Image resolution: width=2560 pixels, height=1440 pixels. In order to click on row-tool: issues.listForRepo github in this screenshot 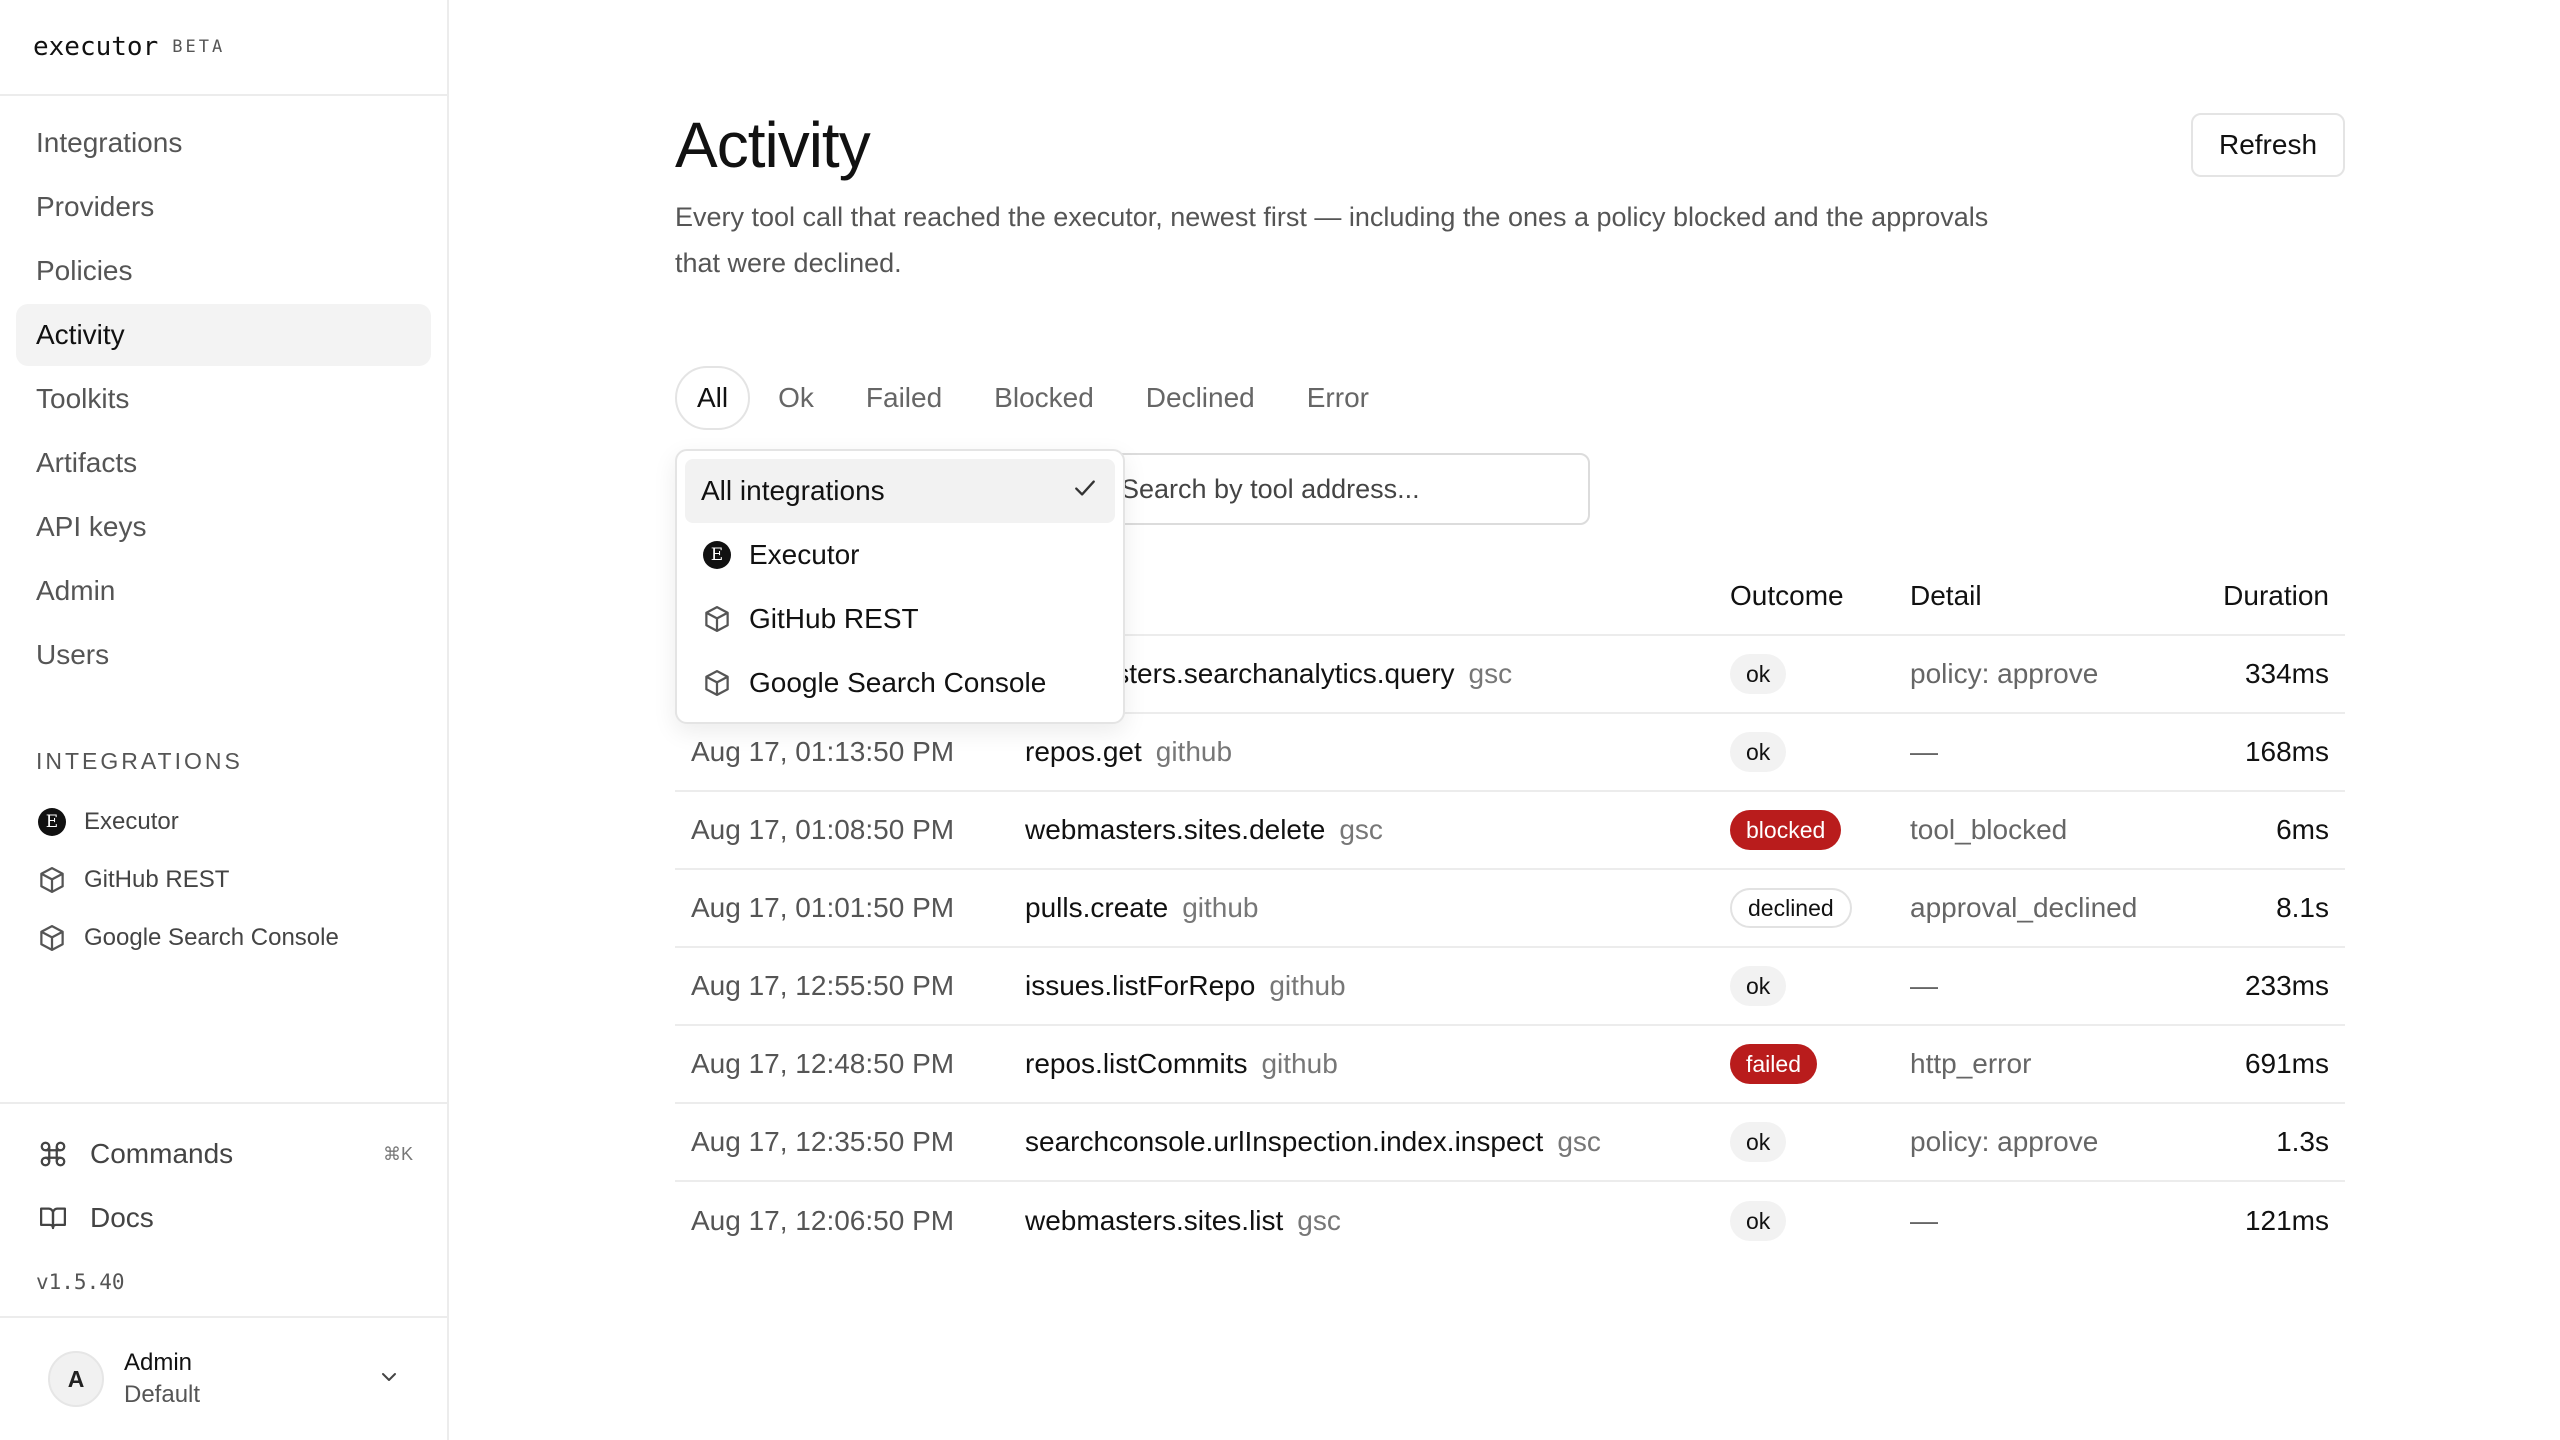, I will do `click(1377, 986)`.